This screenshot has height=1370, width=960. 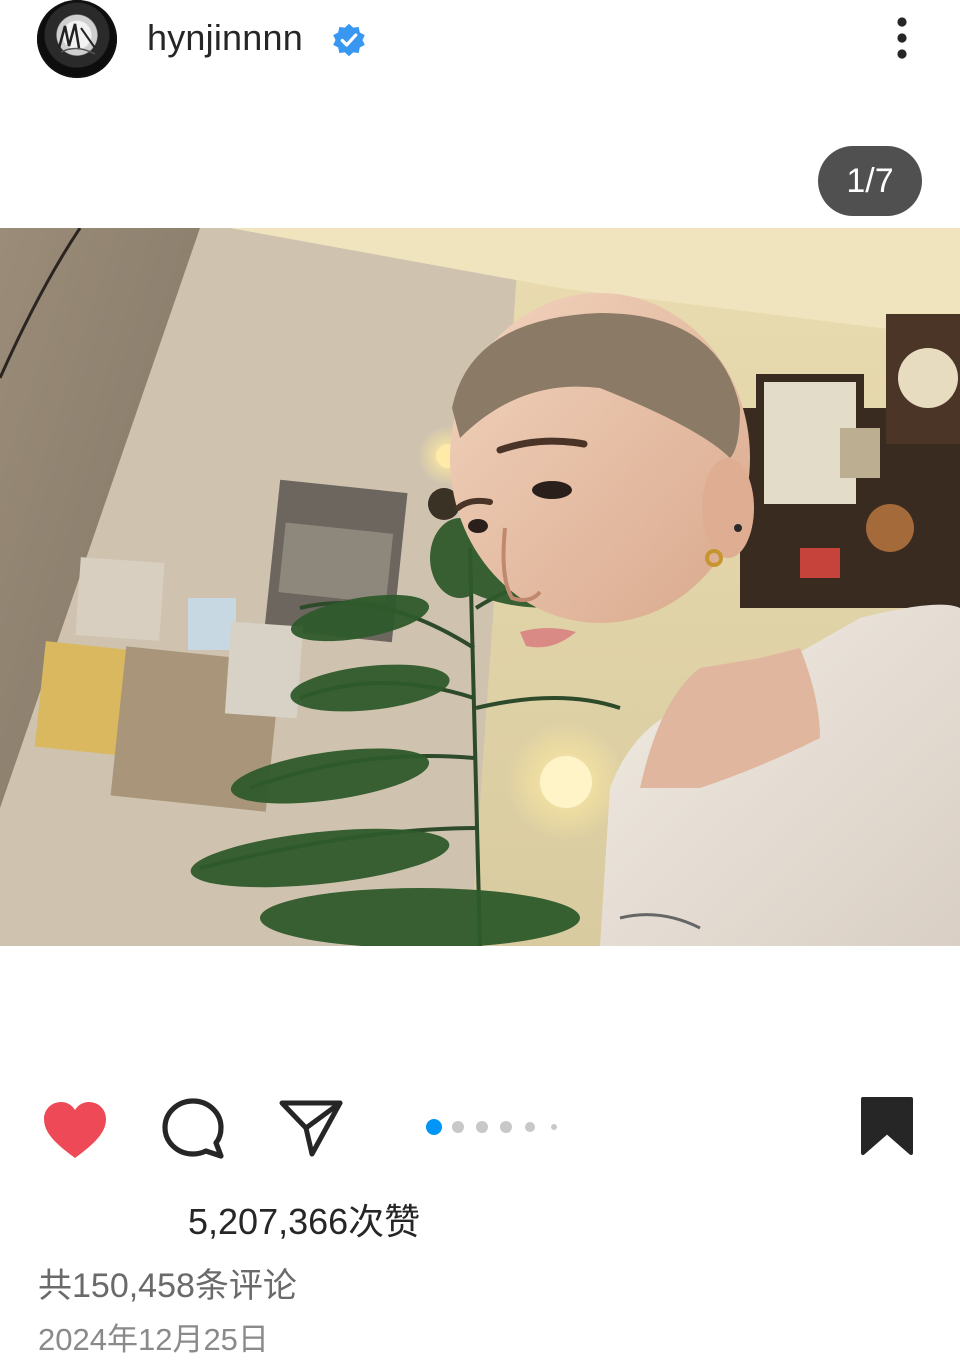 What do you see at coordinates (75, 1130) in the screenshot?
I see `like-heart-icon` at bounding box center [75, 1130].